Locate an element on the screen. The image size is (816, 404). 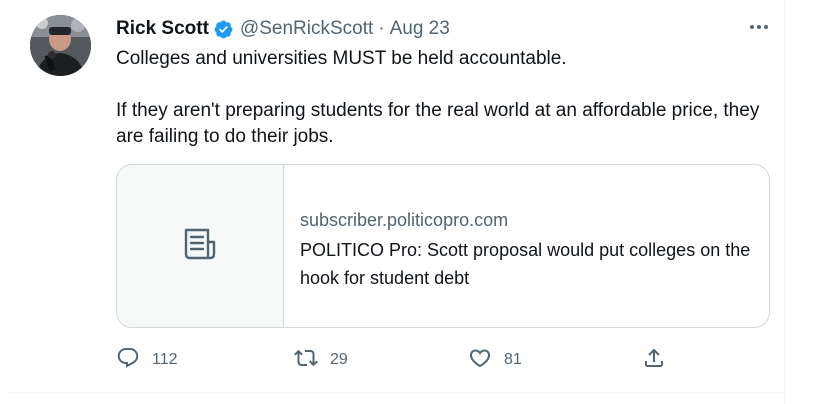
heart-icon is located at coordinates (480, 360).